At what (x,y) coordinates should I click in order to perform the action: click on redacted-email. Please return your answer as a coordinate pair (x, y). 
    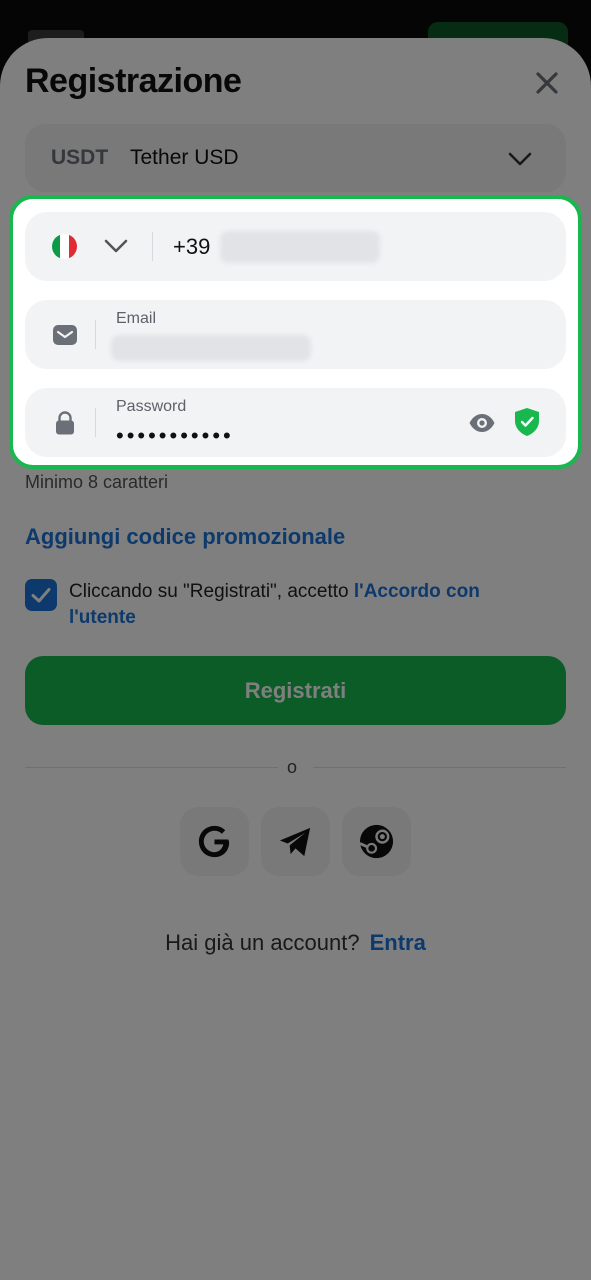
    Looking at the image, I should click on (211, 348).